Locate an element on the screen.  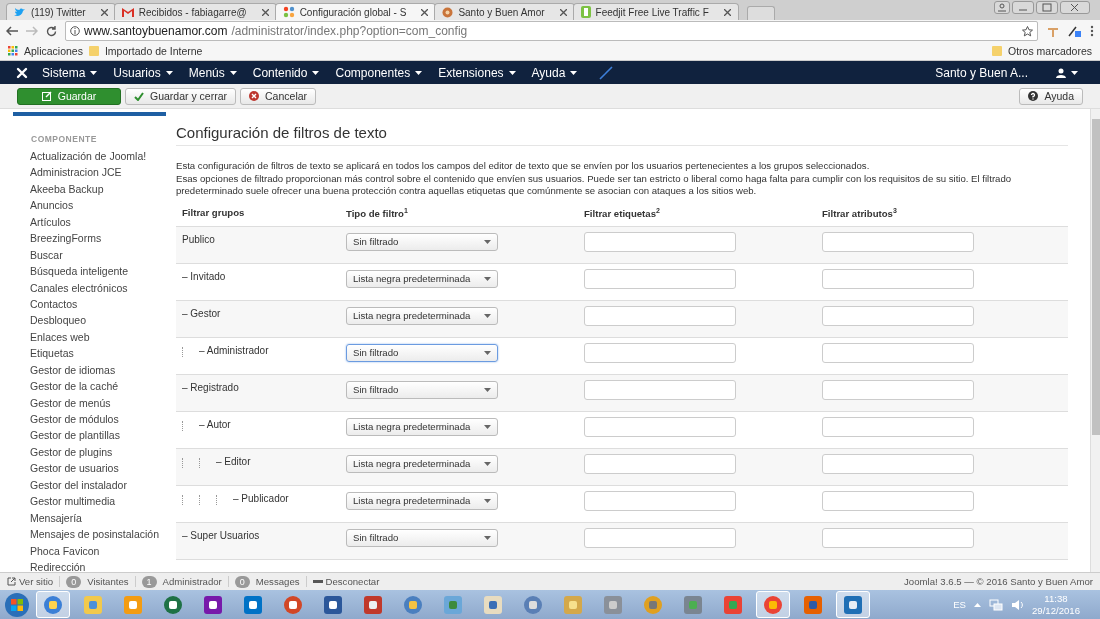
help-button: Ayuda is located at coordinates (1051, 96).